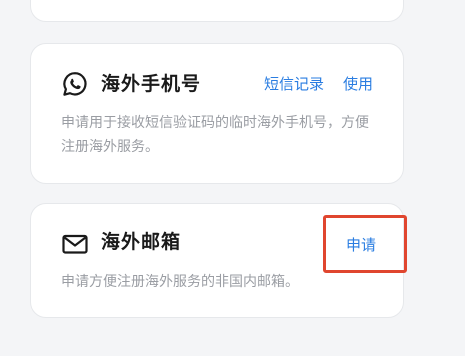  I want to click on card-title: 海外邮箱, so click(141, 242).